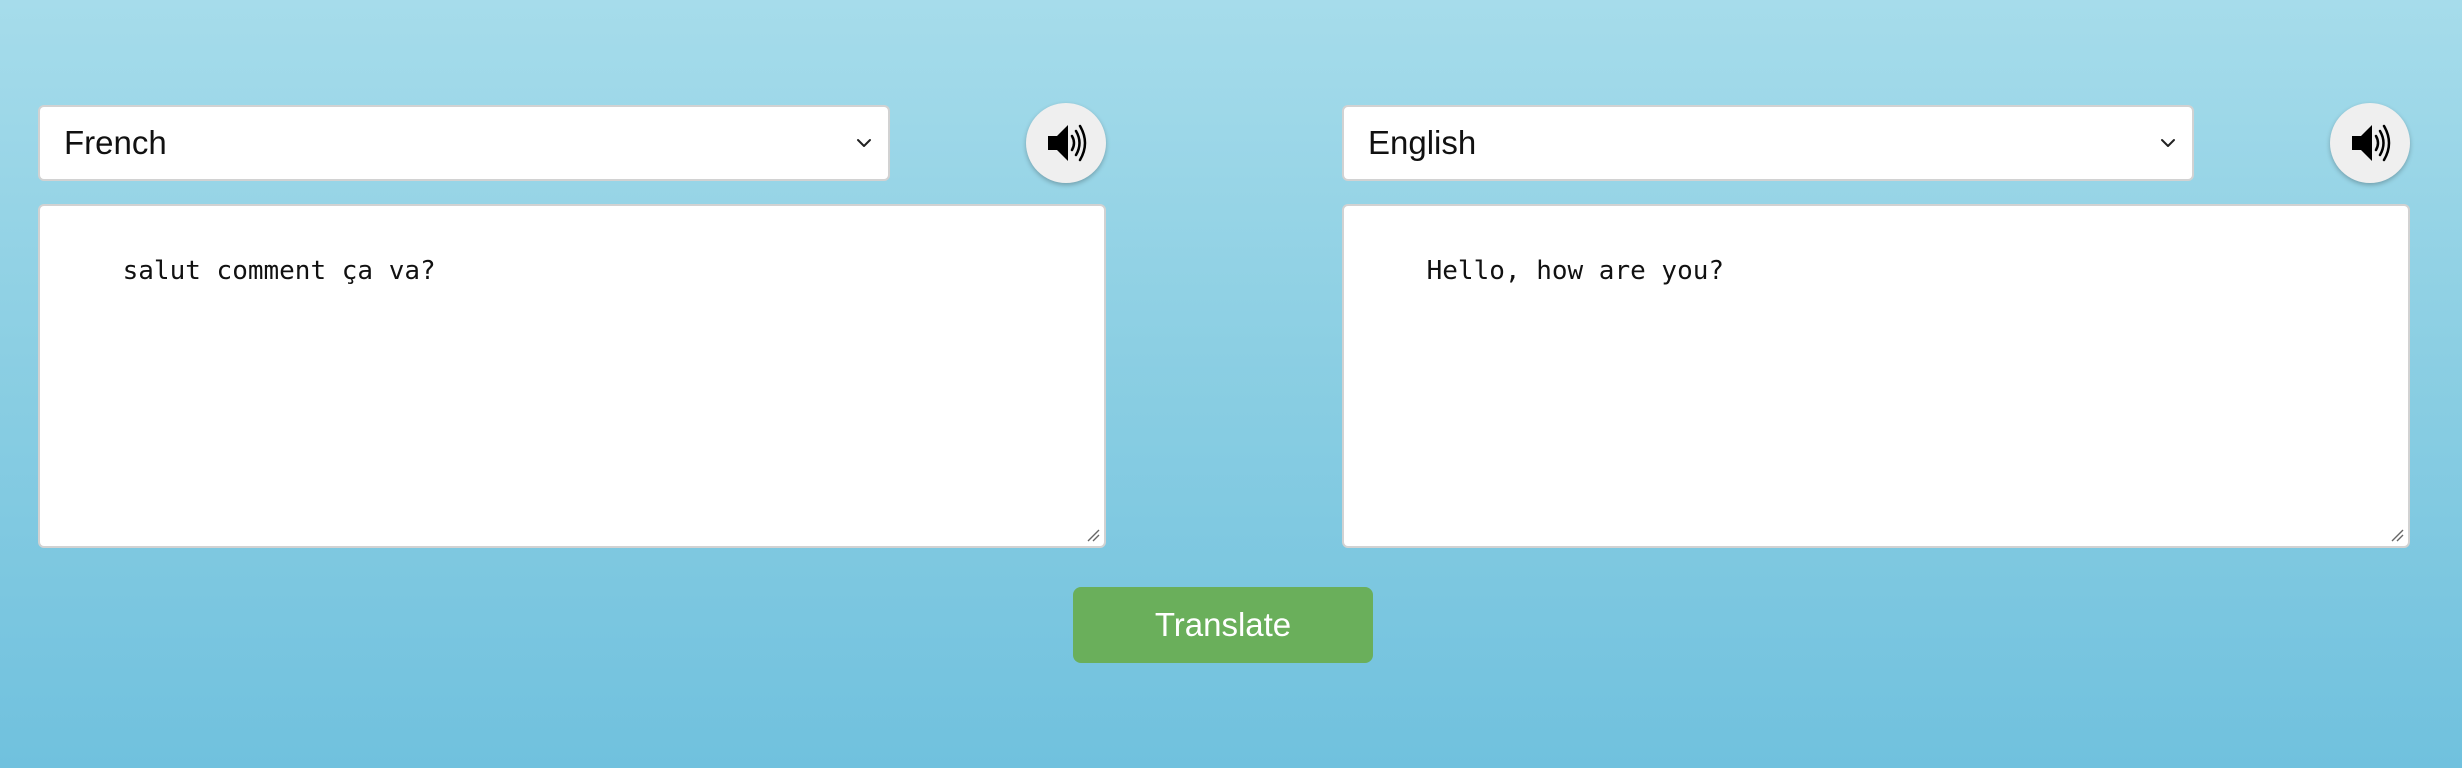 The image size is (2462, 768). Describe the element at coordinates (115, 142) in the screenshot. I see `source-language-value: French` at that location.